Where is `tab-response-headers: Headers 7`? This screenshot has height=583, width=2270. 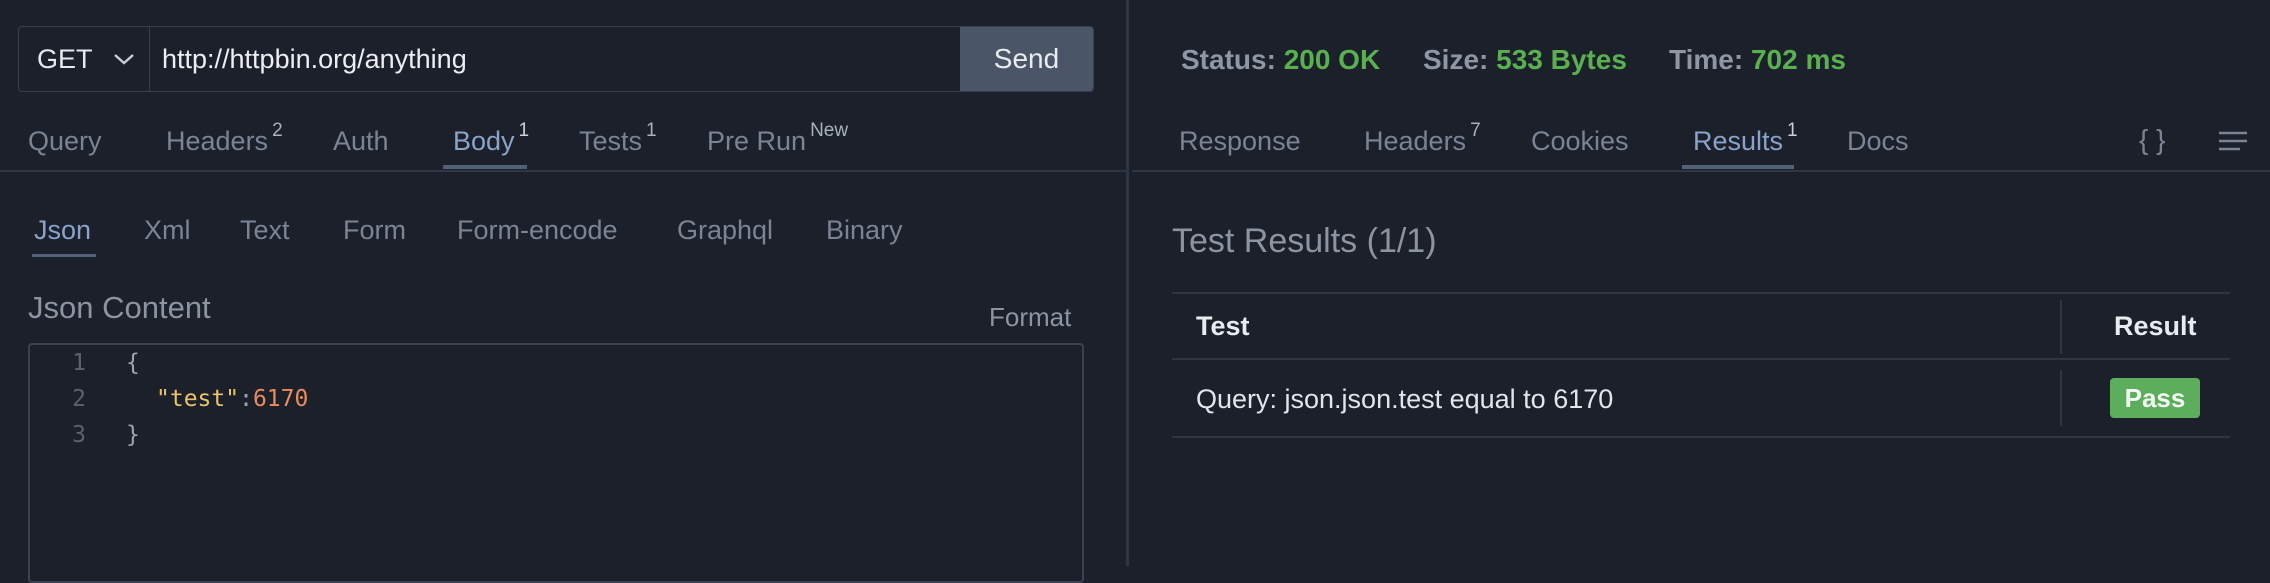
tab-response-headers: Headers 7 is located at coordinates (1422, 138).